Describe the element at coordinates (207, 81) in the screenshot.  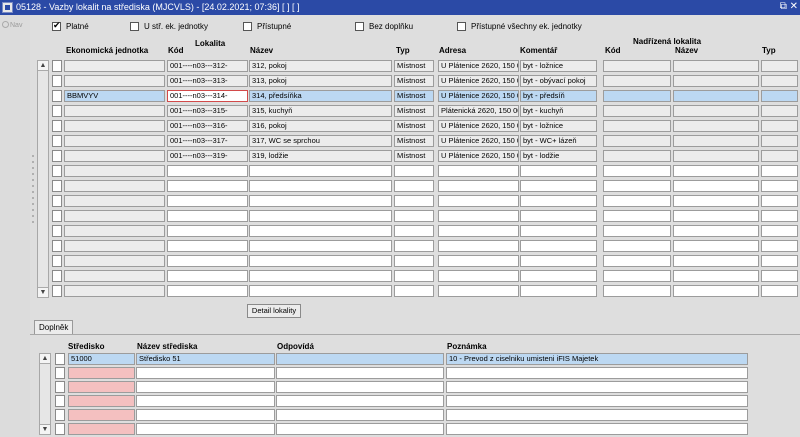
I see `cell-kod: 001----n03---313-` at that location.